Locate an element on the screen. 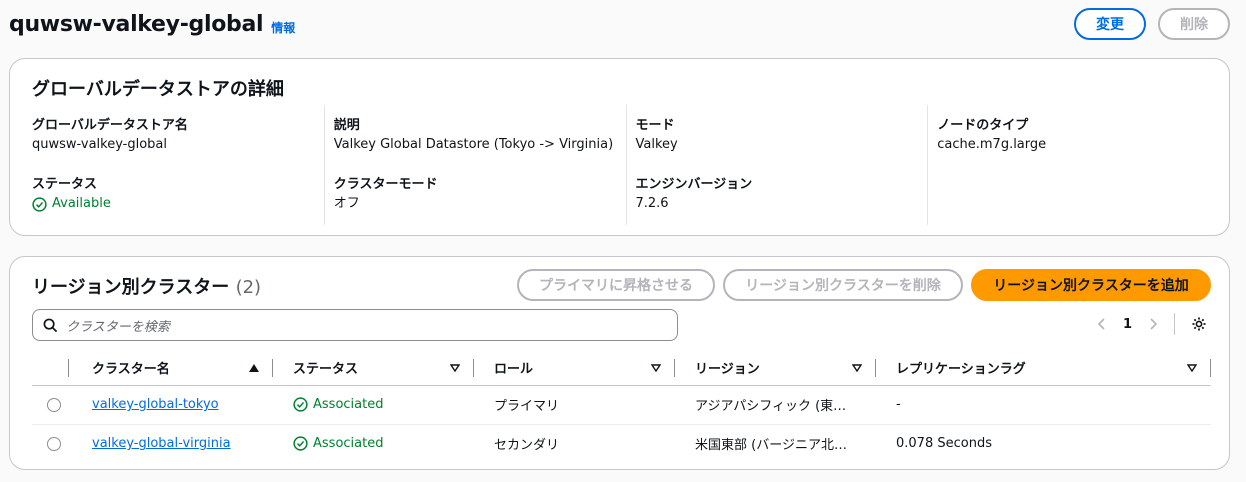  node-type-value: cache.m7g.large is located at coordinates (992, 144).